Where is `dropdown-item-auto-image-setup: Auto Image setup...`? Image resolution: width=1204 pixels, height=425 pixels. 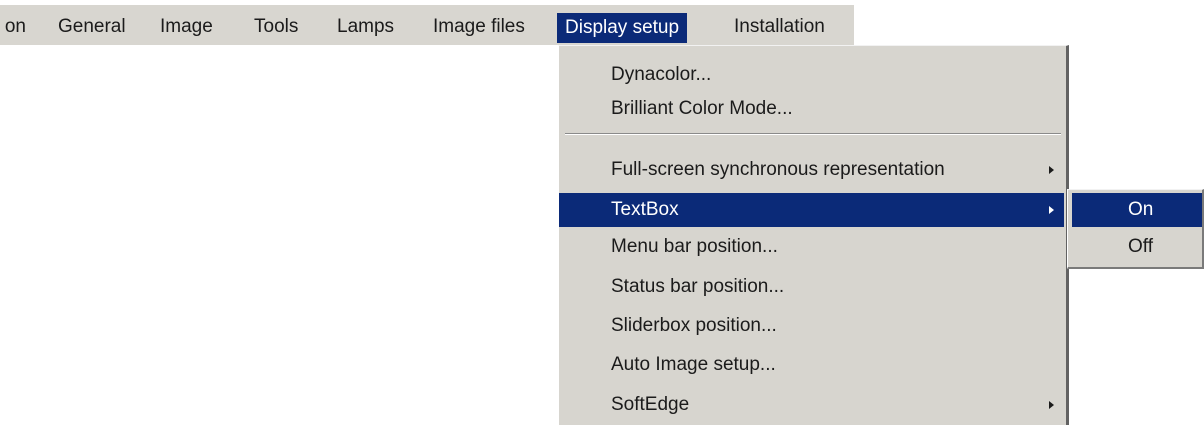 dropdown-item-auto-image-setup: Auto Image setup... is located at coordinates (811, 365).